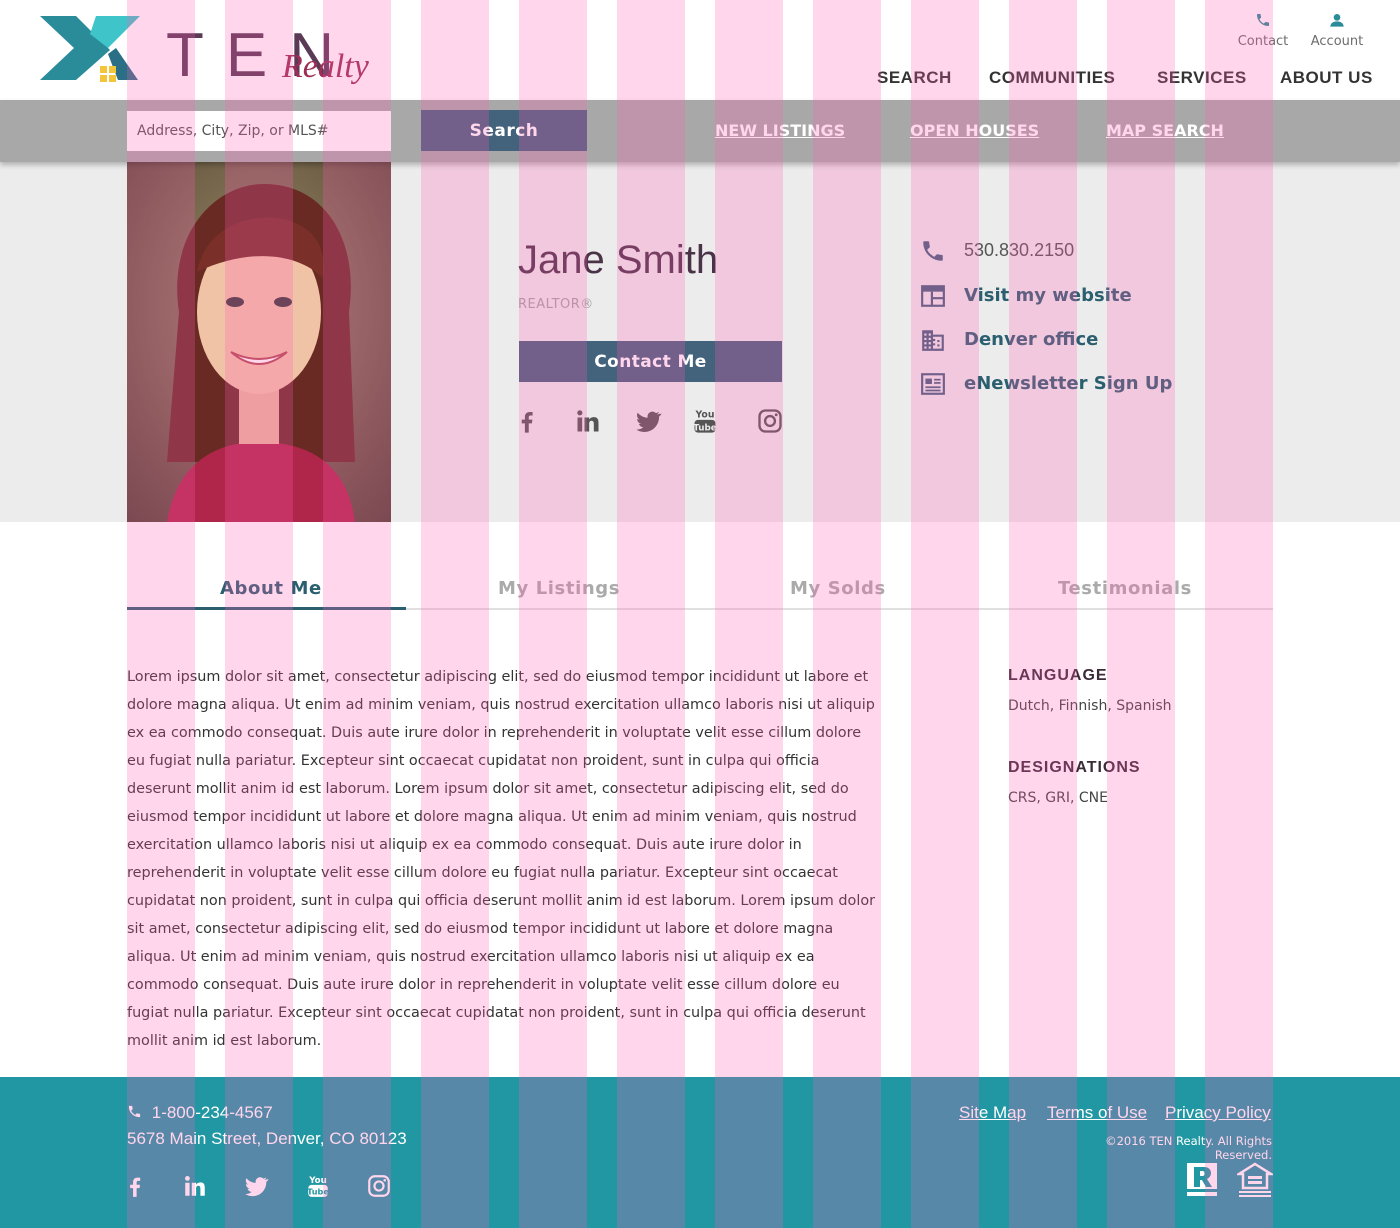 The height and width of the screenshot is (1228, 1400). What do you see at coordinates (1188, 1148) in the screenshot?
I see `copyright-text: ©2016 TEN Realty. All Rights Reserved.` at bounding box center [1188, 1148].